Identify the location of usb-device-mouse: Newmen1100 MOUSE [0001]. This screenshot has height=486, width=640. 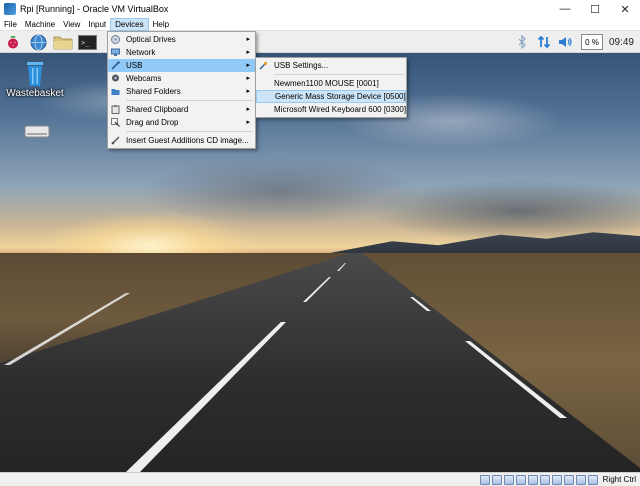
(331, 83).